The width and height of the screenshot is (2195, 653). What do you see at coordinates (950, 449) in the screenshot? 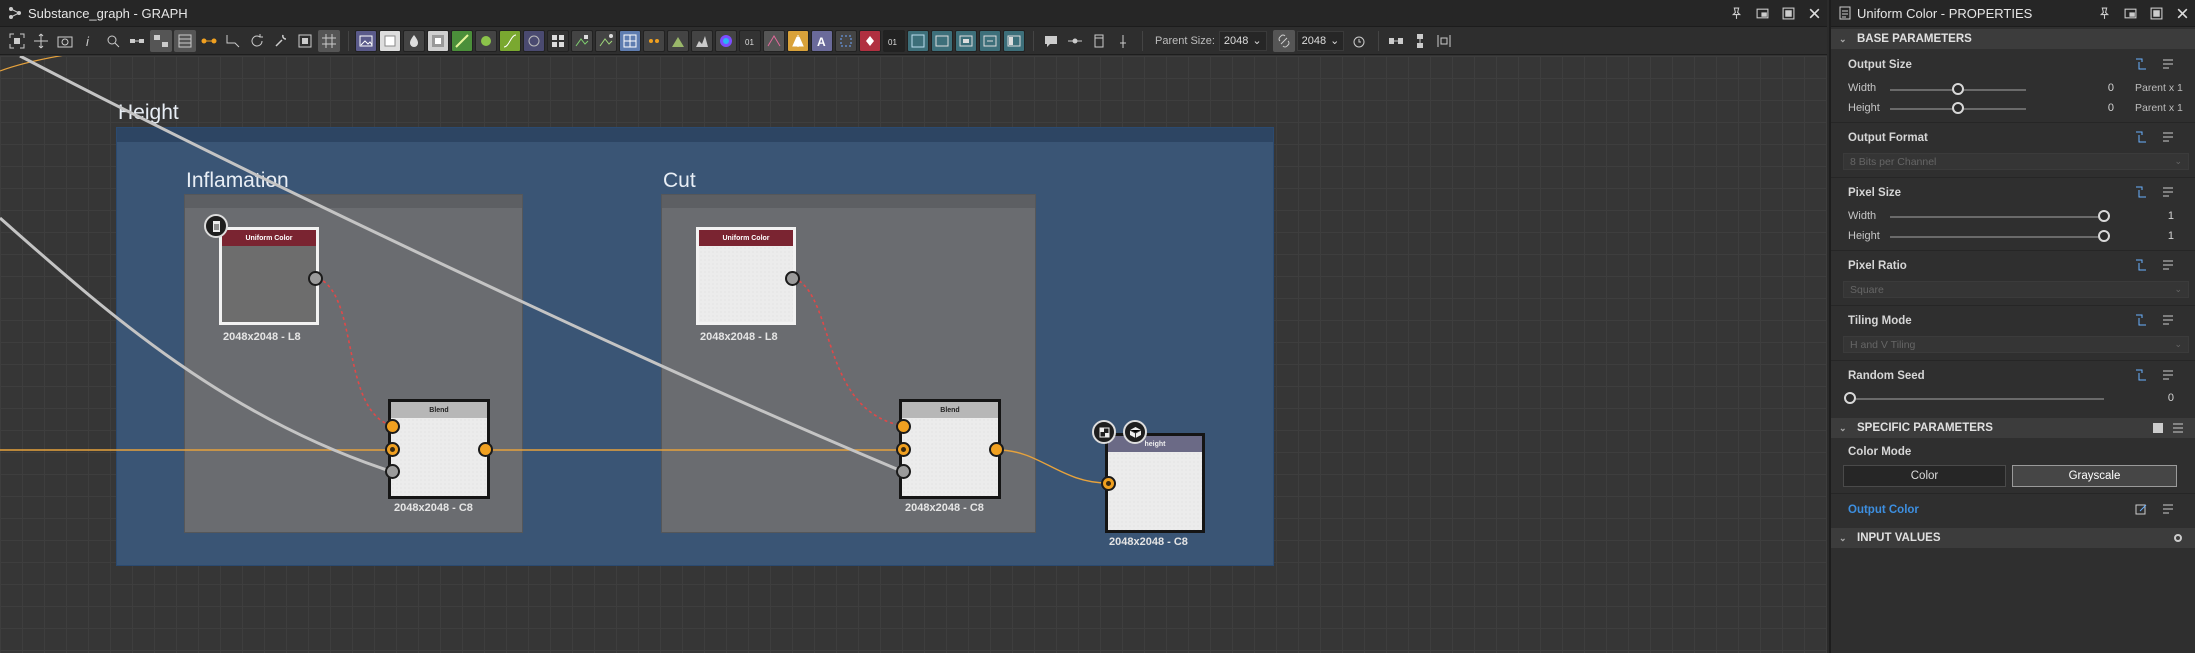
I see `node-blend-2: Blend` at bounding box center [950, 449].